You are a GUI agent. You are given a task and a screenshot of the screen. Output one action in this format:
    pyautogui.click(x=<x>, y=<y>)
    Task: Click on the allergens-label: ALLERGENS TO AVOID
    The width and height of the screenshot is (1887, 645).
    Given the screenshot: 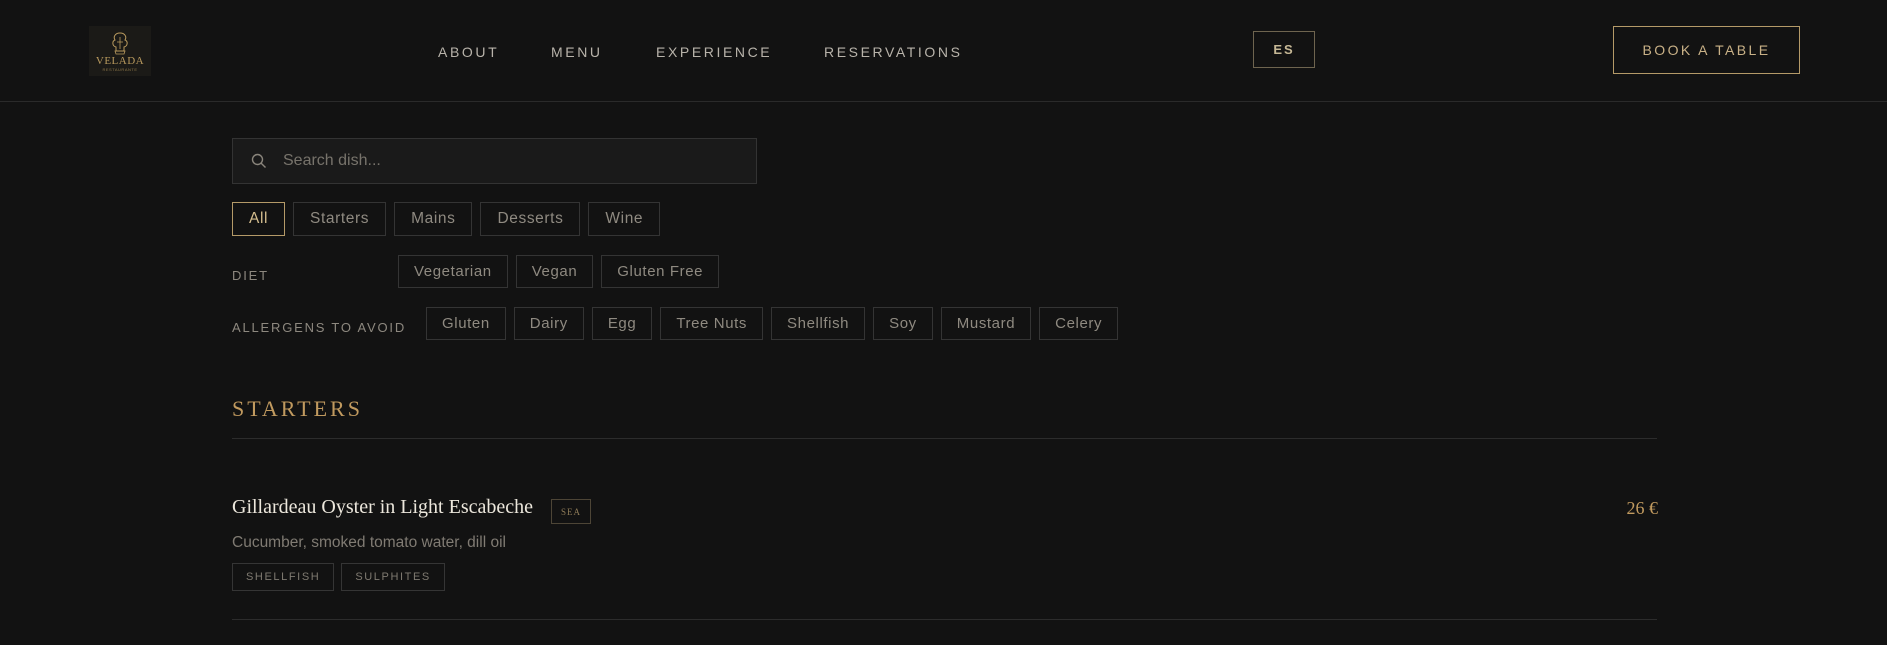 What is the action you would take?
    pyautogui.click(x=319, y=327)
    